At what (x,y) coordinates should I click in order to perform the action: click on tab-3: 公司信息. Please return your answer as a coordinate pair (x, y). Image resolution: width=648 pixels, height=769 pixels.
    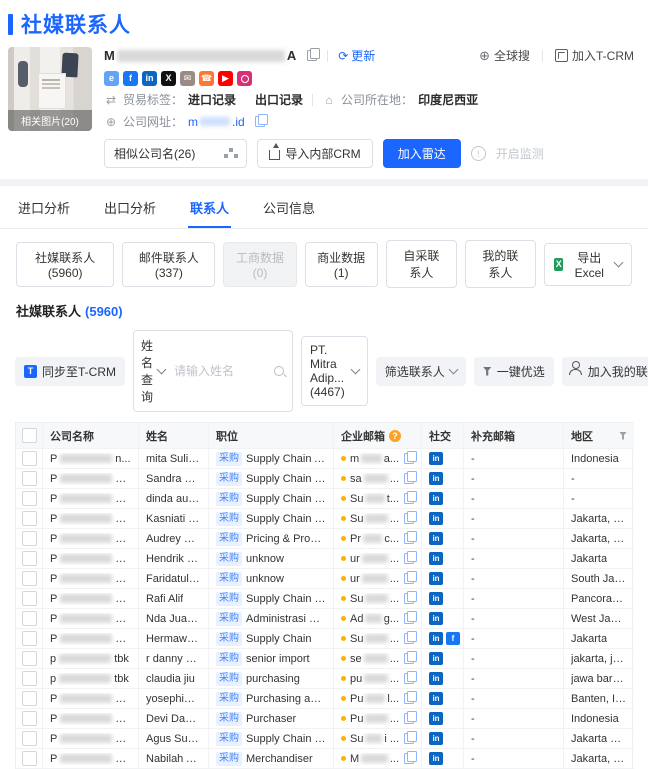
    Looking at the image, I should click on (289, 207).